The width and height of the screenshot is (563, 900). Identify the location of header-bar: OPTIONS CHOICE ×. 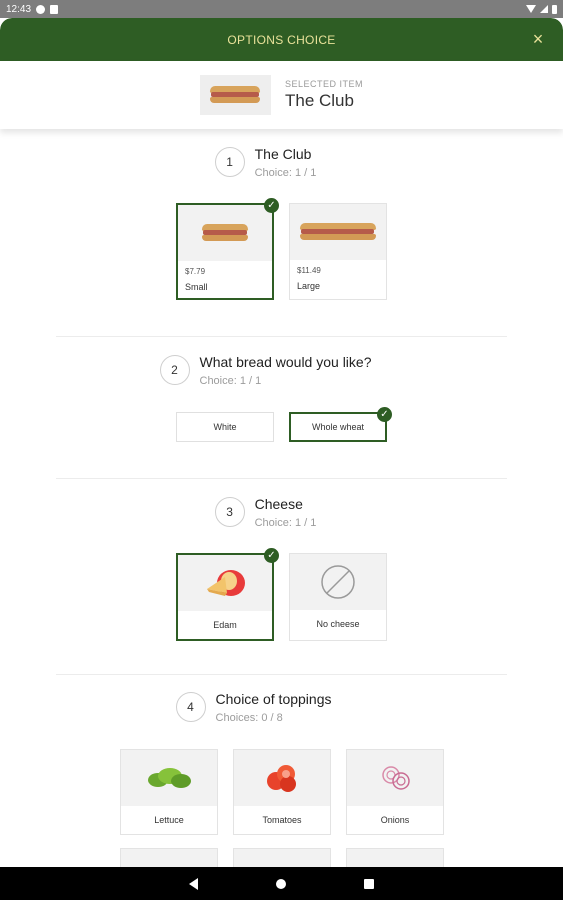
(281, 39).